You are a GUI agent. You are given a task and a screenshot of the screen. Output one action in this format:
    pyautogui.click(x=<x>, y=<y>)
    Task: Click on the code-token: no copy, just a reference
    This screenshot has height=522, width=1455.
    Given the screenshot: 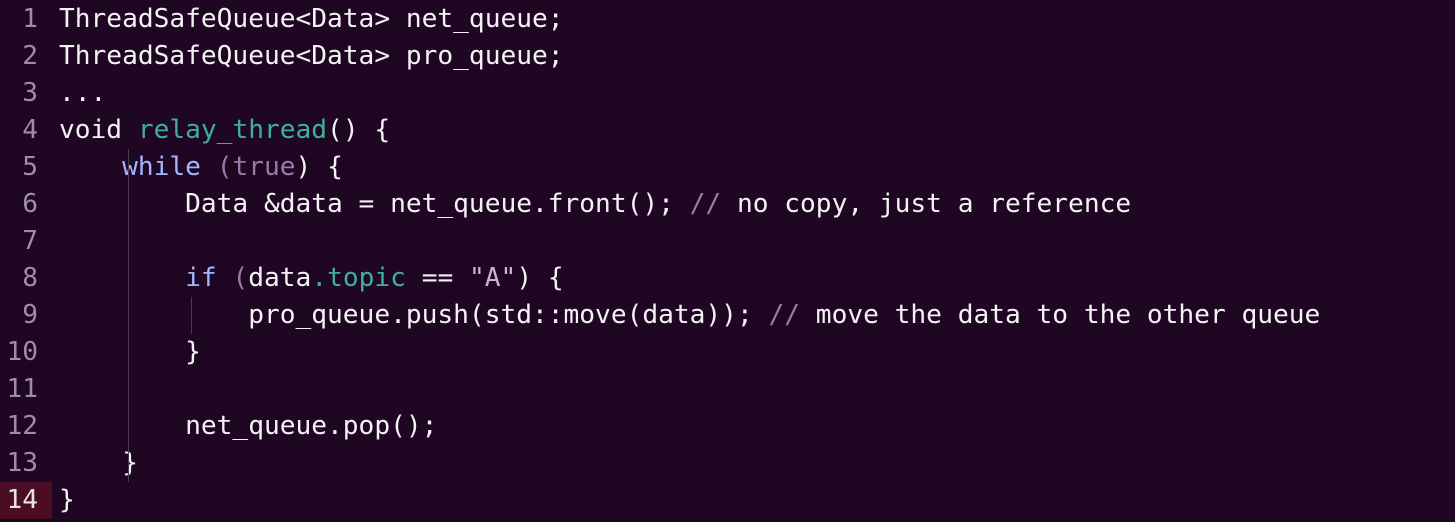 What is the action you would take?
    pyautogui.click(x=934, y=204)
    